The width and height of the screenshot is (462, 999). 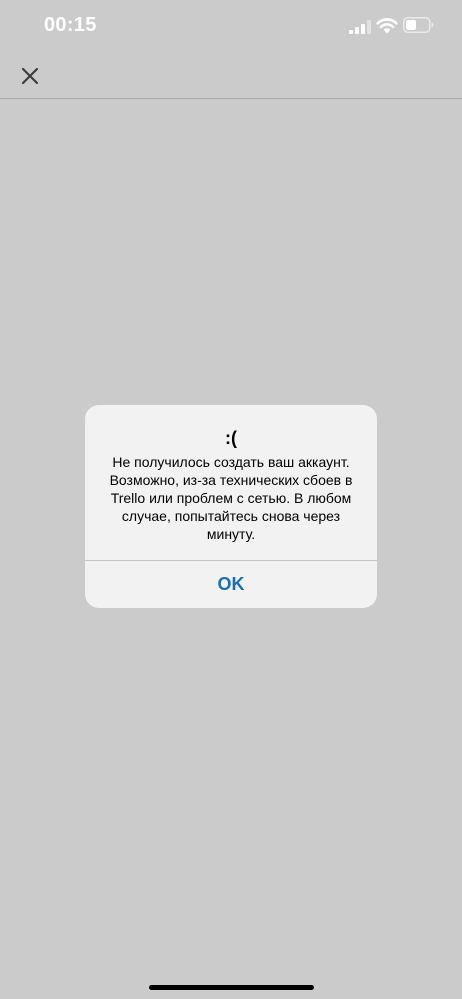 What do you see at coordinates (231, 987) in the screenshot?
I see `home-indicator` at bounding box center [231, 987].